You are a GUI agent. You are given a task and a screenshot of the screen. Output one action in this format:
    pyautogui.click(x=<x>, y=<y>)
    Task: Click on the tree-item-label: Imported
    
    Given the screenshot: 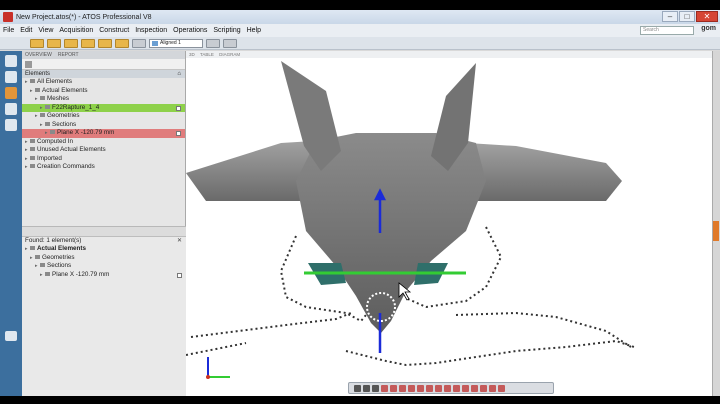 What is the action you would take?
    pyautogui.click(x=49, y=158)
    